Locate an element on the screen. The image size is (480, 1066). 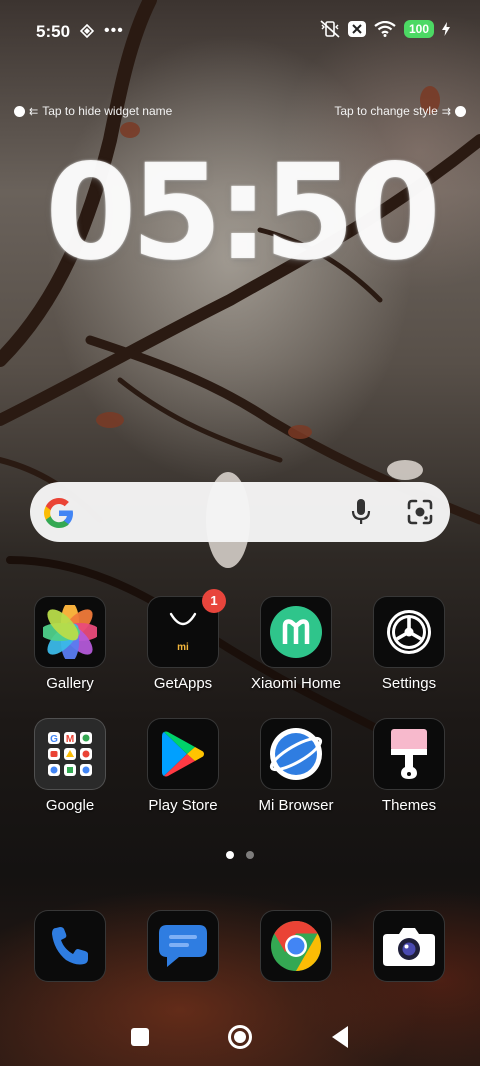
hint-left-label: Tap to hide widget name is located at coordinates (107, 111).